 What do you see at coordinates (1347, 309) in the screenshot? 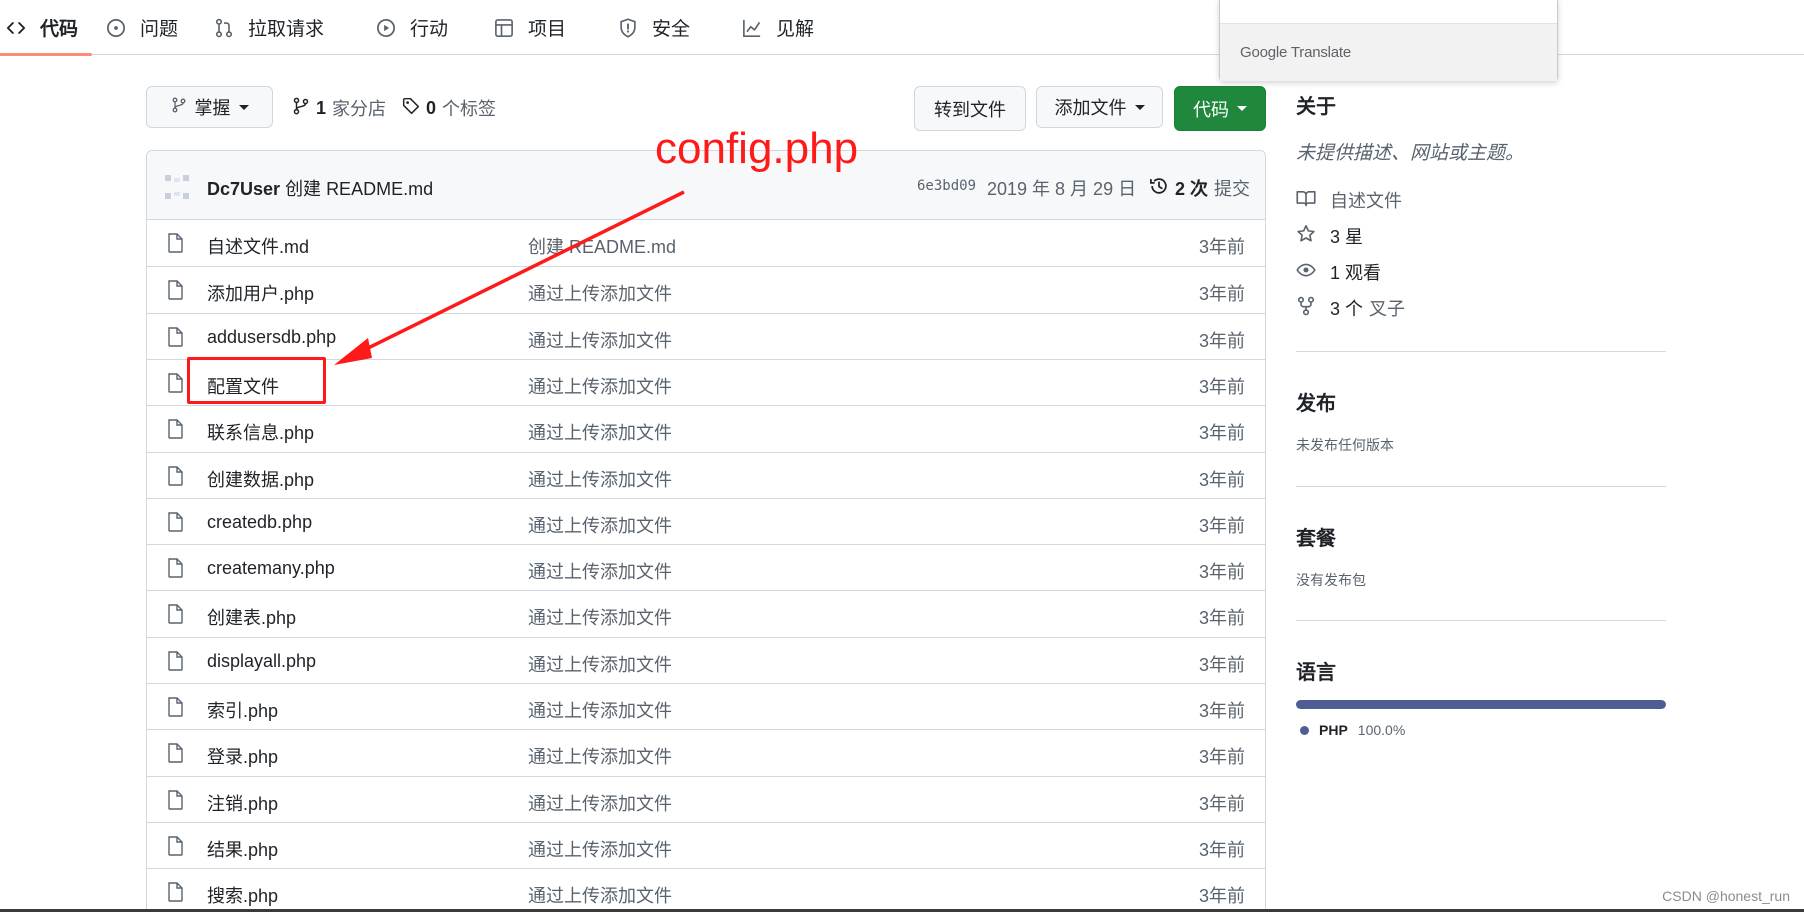
I see `forks-count: 3 个` at bounding box center [1347, 309].